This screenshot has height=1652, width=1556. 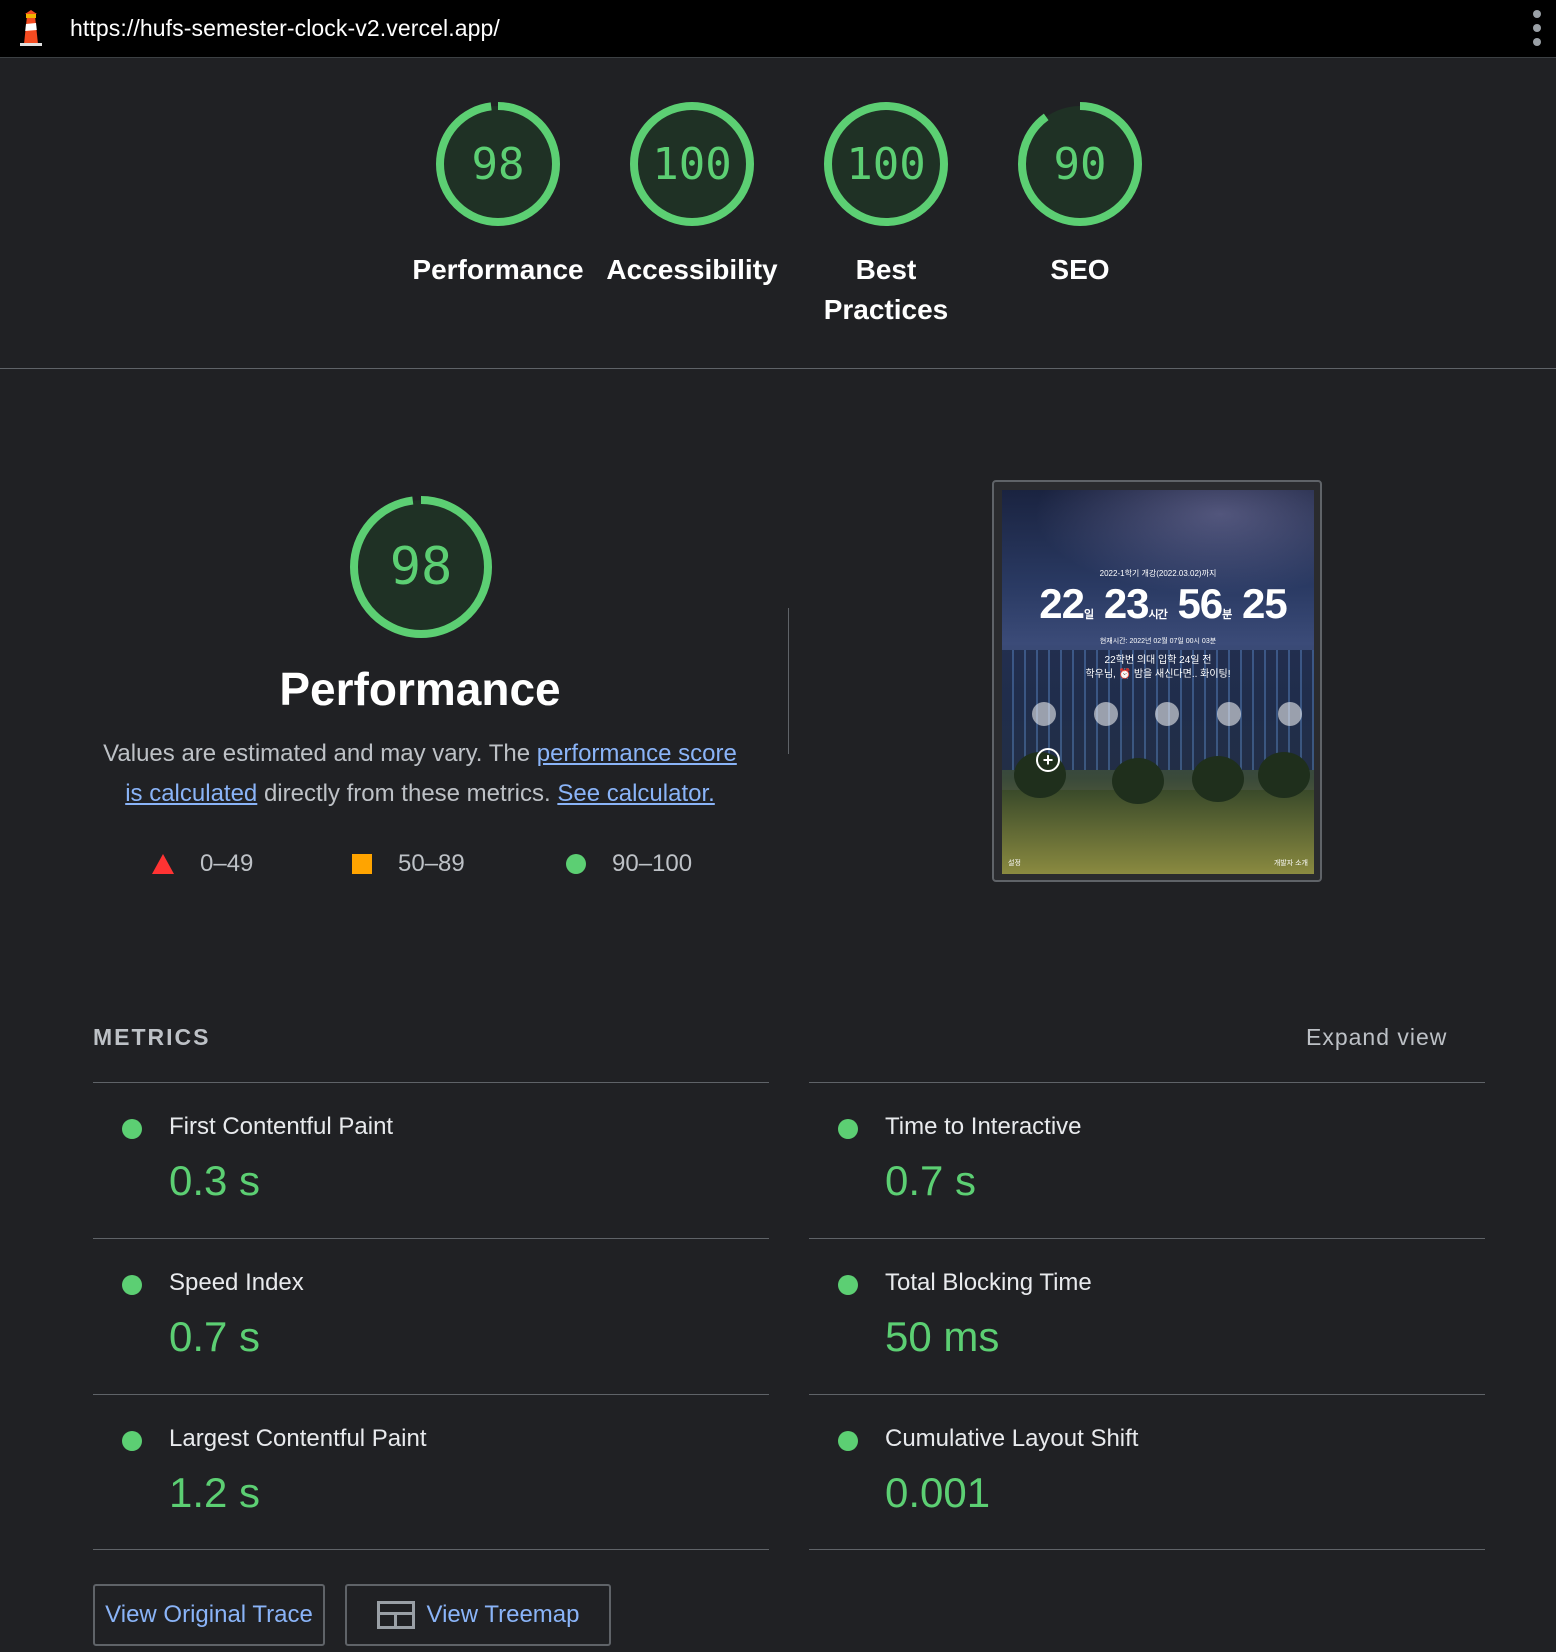 What do you see at coordinates (215, 1180) in the screenshot?
I see `metric-value: 0.3 s` at bounding box center [215, 1180].